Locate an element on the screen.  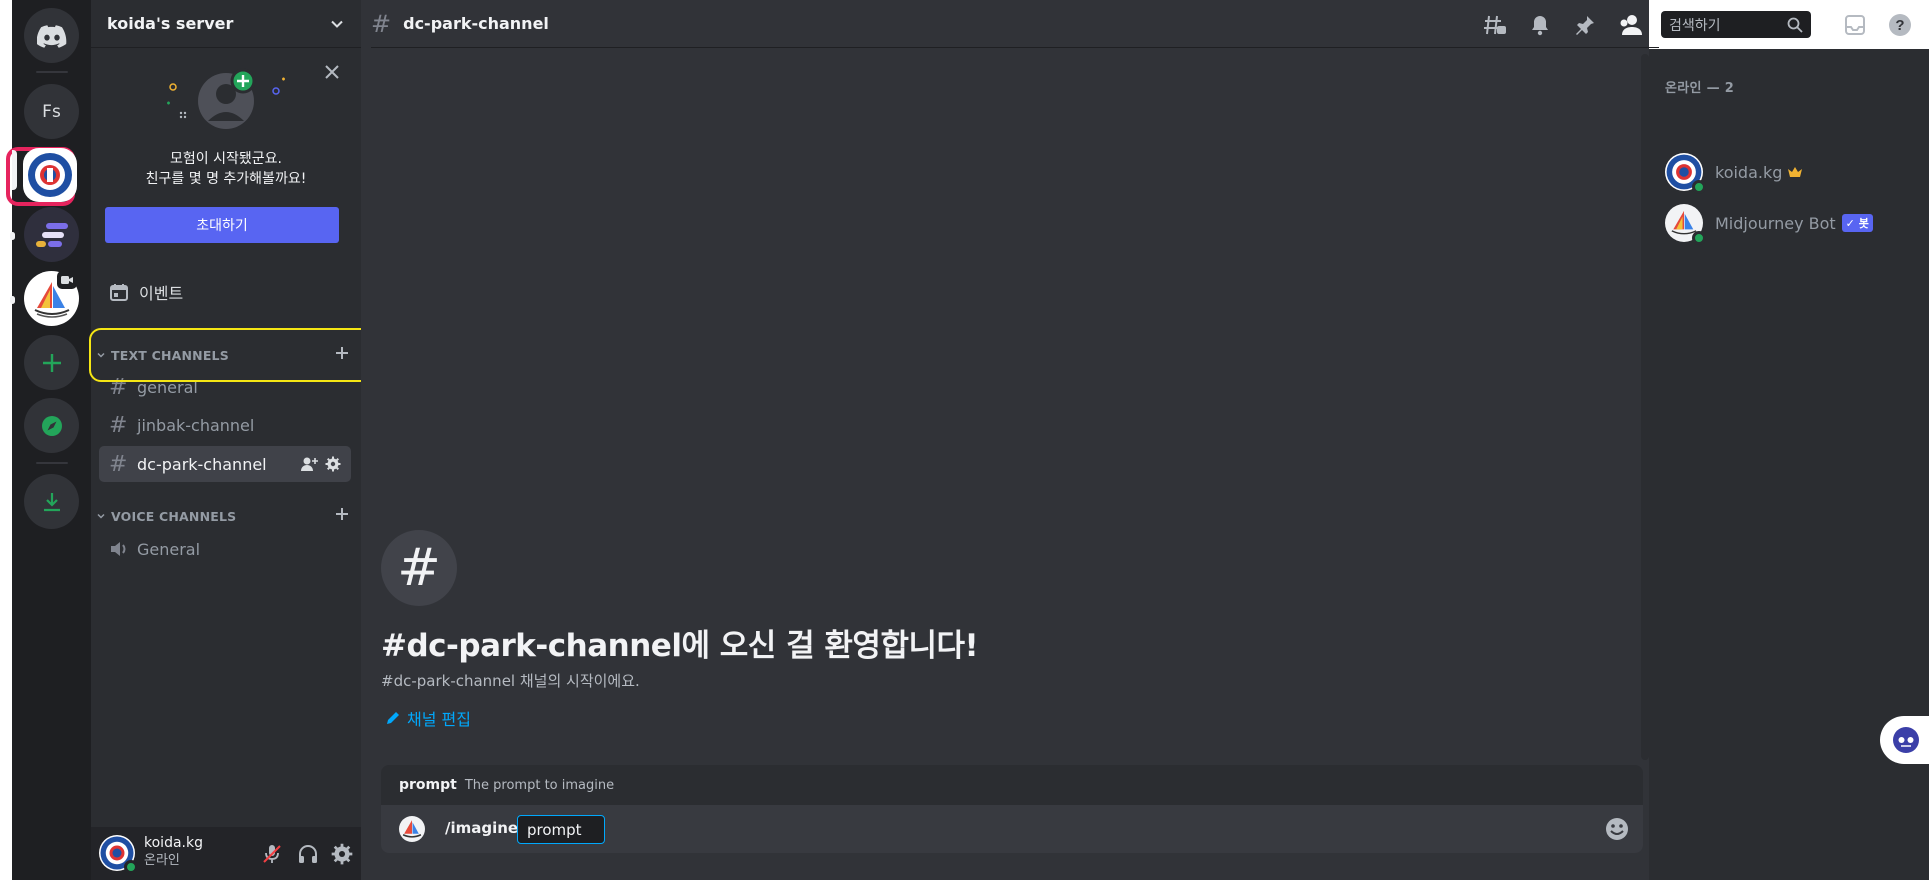
discord-home-button is located at coordinates (51, 35).